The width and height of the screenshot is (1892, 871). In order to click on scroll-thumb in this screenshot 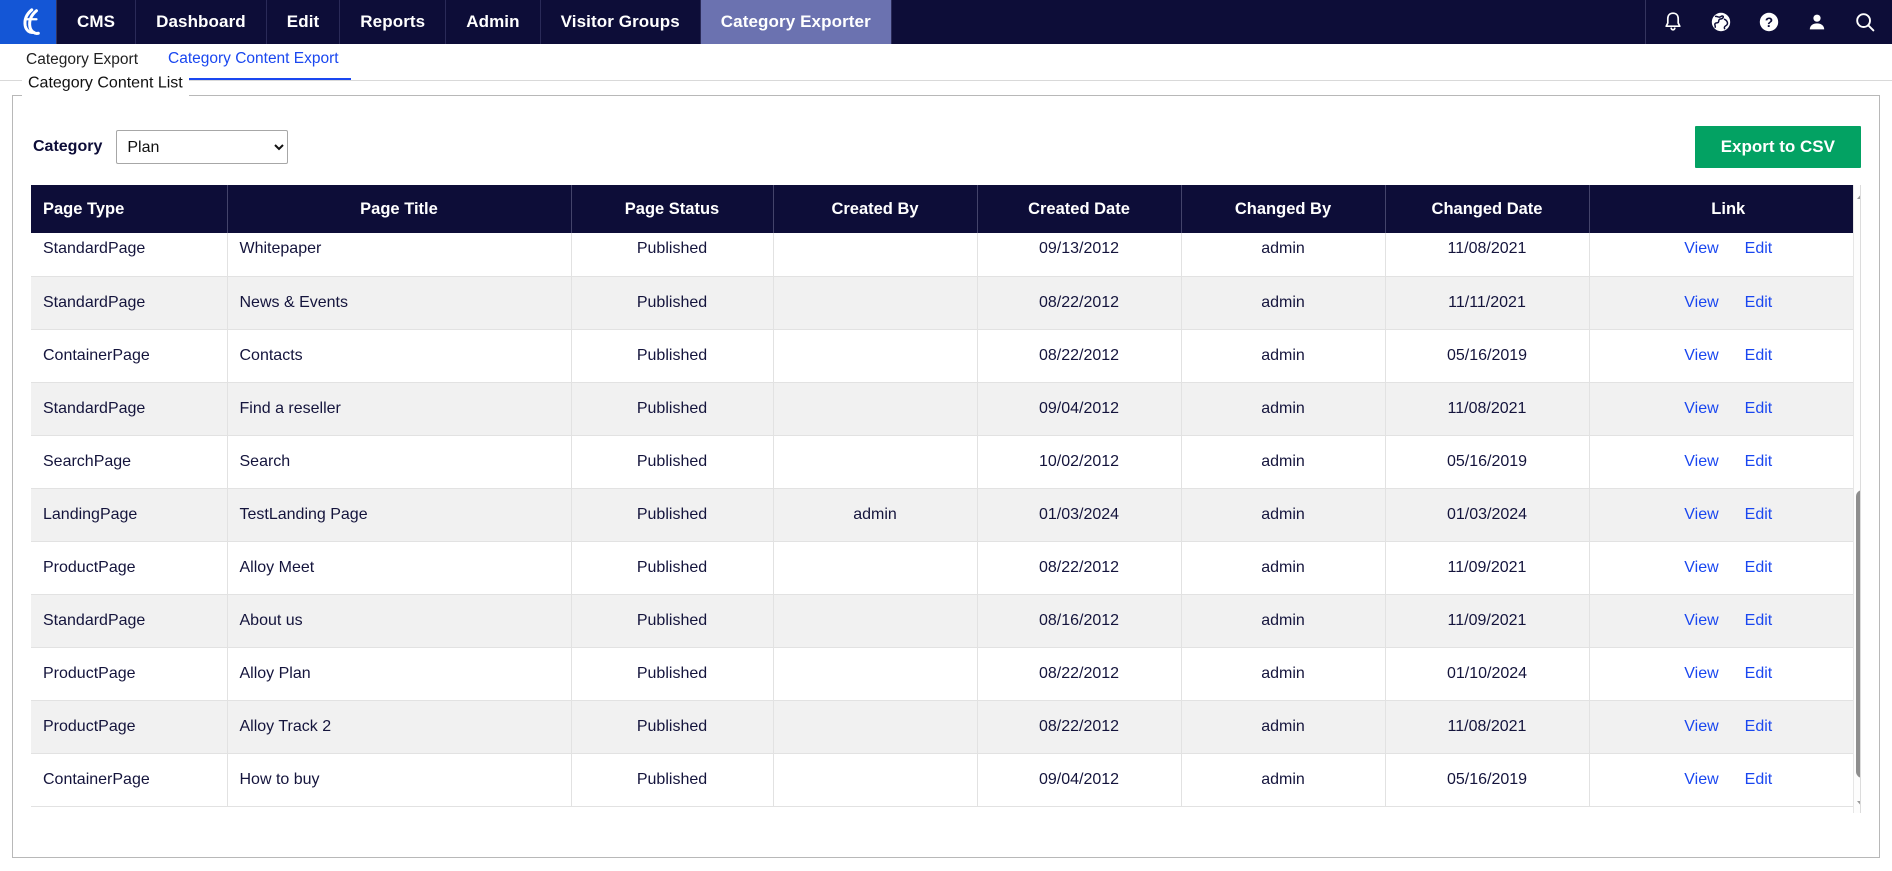, I will do `click(1858, 634)`.